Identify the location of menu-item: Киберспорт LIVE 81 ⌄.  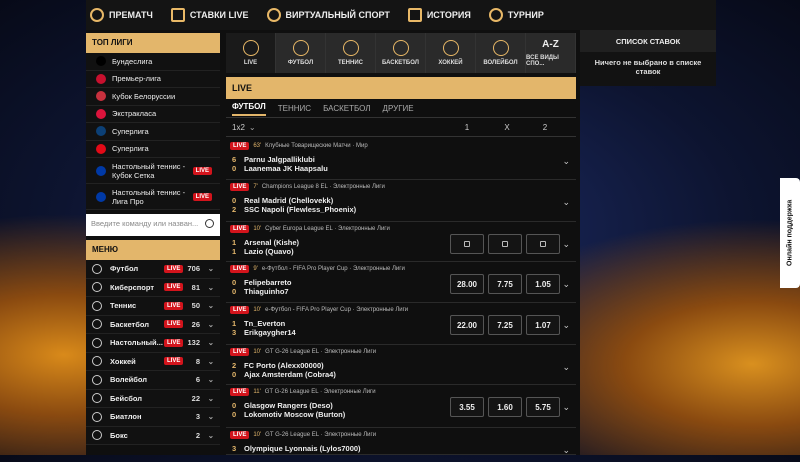
(153, 287).